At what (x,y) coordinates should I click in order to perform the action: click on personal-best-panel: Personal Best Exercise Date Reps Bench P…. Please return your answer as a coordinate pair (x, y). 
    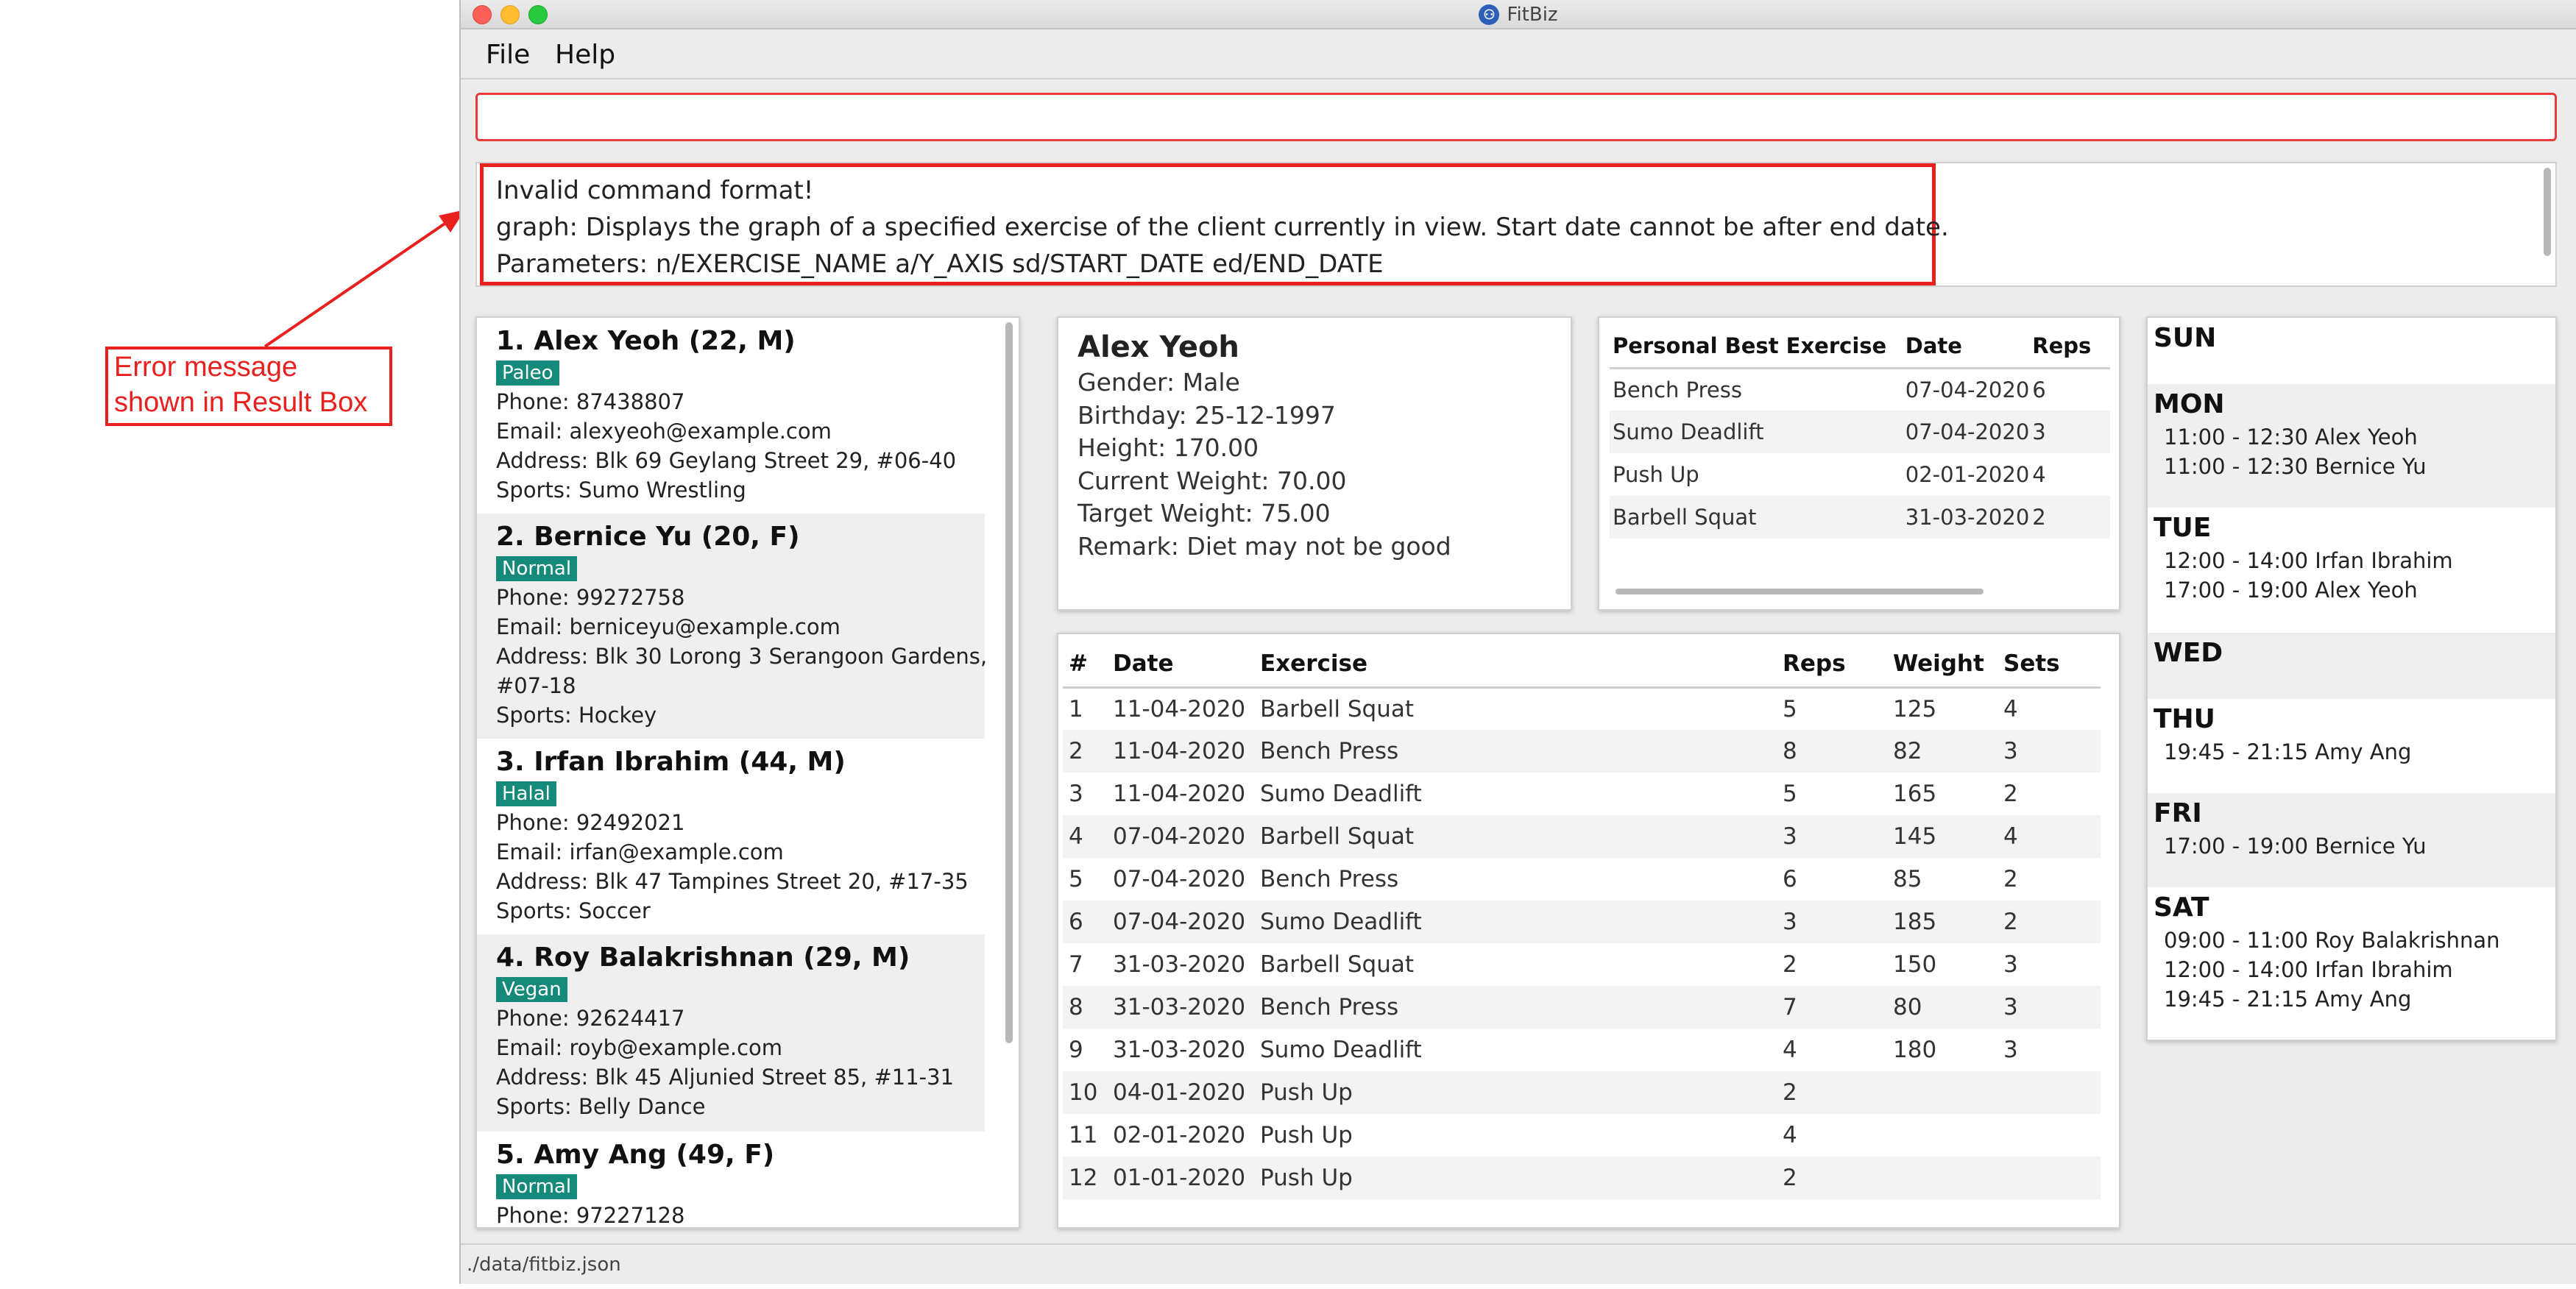
    Looking at the image, I should click on (1859, 464).